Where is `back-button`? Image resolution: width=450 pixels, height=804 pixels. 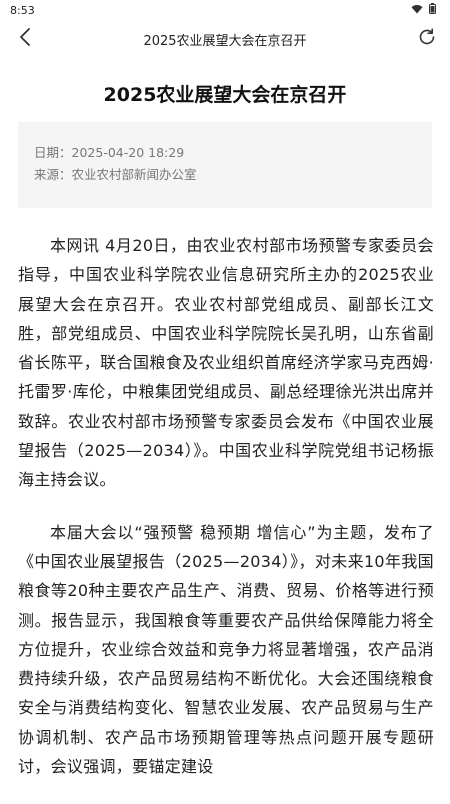 back-button is located at coordinates (25, 39).